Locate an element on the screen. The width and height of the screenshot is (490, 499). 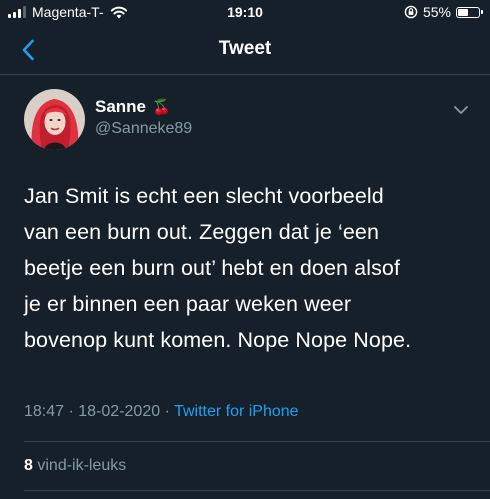
avatar is located at coordinates (54, 119).